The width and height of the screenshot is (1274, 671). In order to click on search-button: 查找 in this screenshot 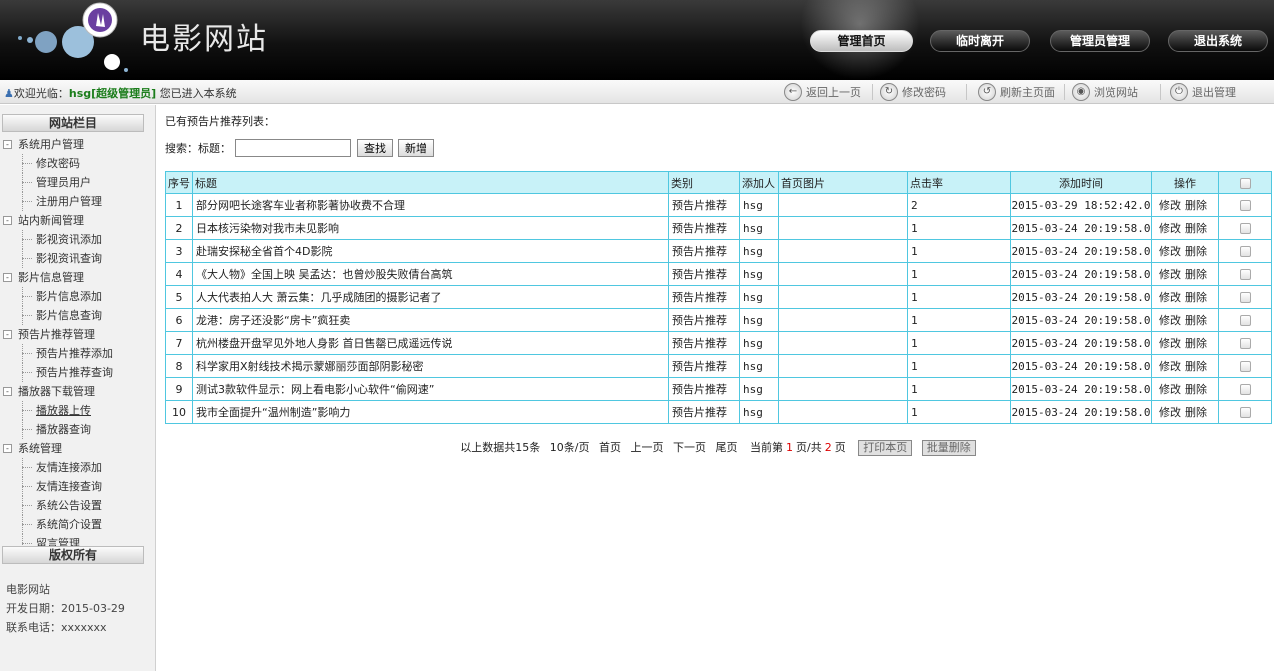, I will do `click(375, 148)`.